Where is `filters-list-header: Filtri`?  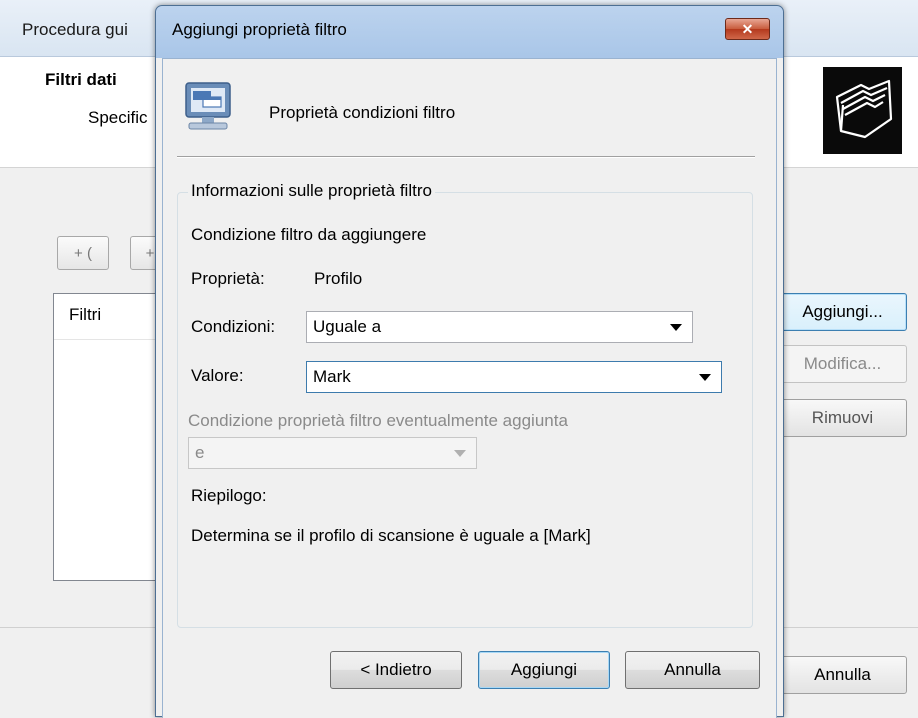 filters-list-header: Filtri is located at coordinates (108, 317).